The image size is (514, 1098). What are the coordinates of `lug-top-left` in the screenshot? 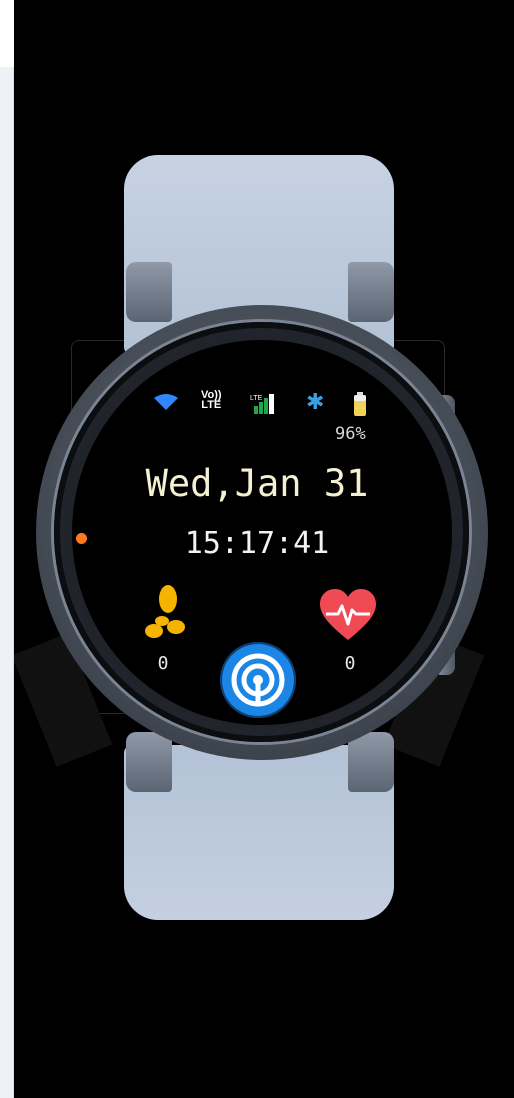 It's located at (149, 292).